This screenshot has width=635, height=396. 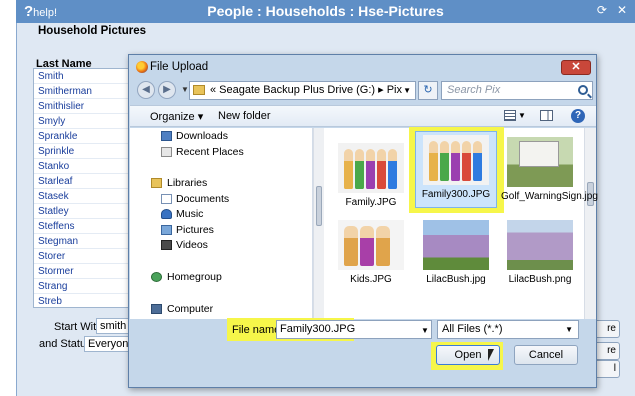 I want to click on firefox-icon, so click(x=142, y=67).